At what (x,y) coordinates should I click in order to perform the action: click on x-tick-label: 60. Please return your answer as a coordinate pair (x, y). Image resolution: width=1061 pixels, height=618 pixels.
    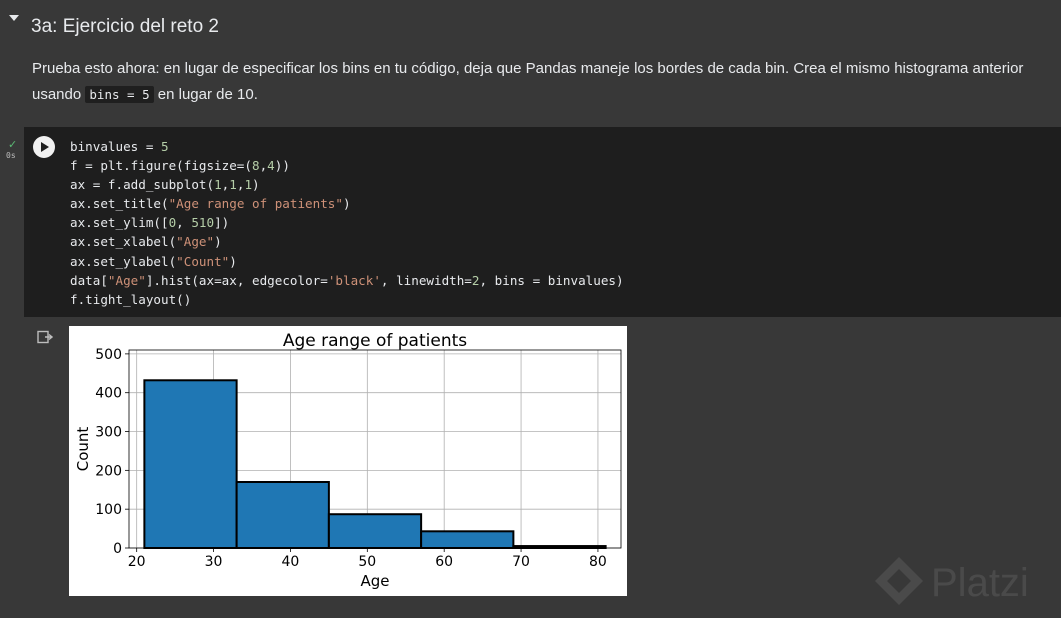
    Looking at the image, I should click on (444, 562).